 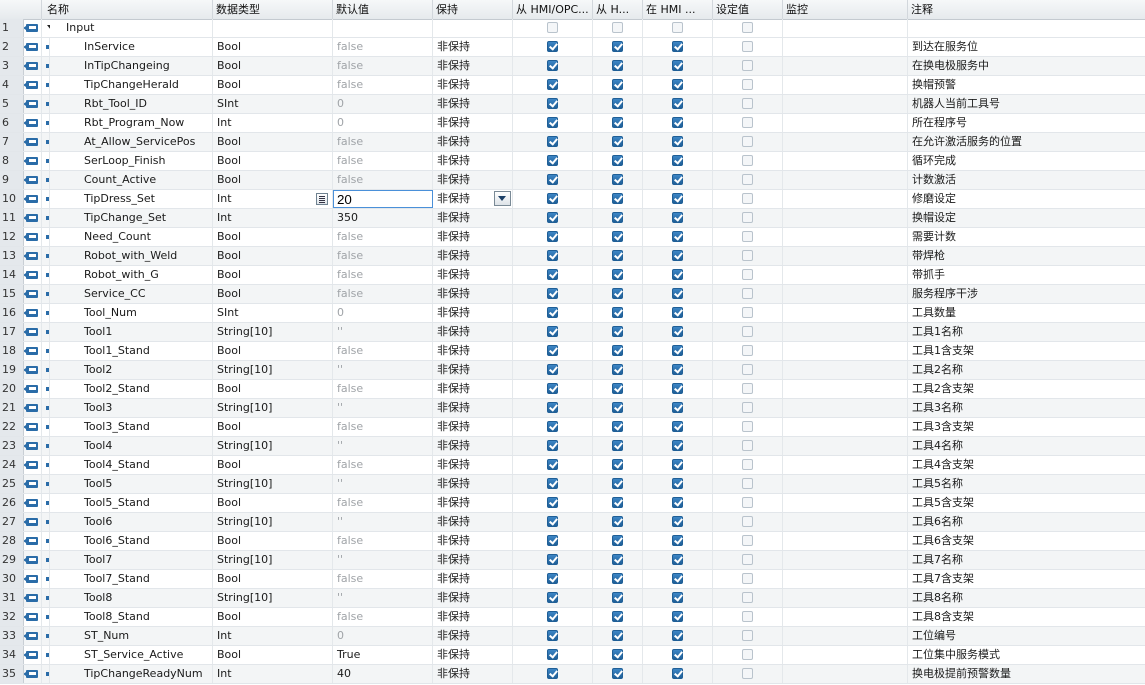 What do you see at coordinates (131, 123) in the screenshot?
I see `var-name: Rbt_Program_Now` at bounding box center [131, 123].